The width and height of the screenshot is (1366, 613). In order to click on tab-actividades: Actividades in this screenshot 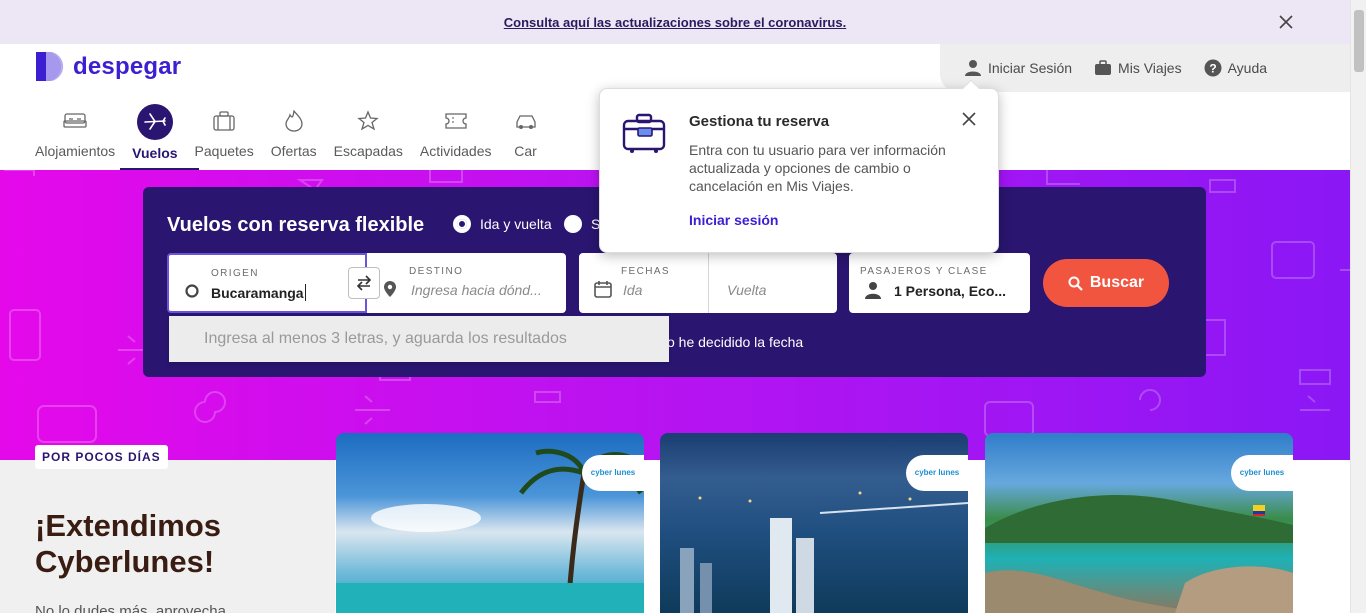, I will do `click(456, 132)`.